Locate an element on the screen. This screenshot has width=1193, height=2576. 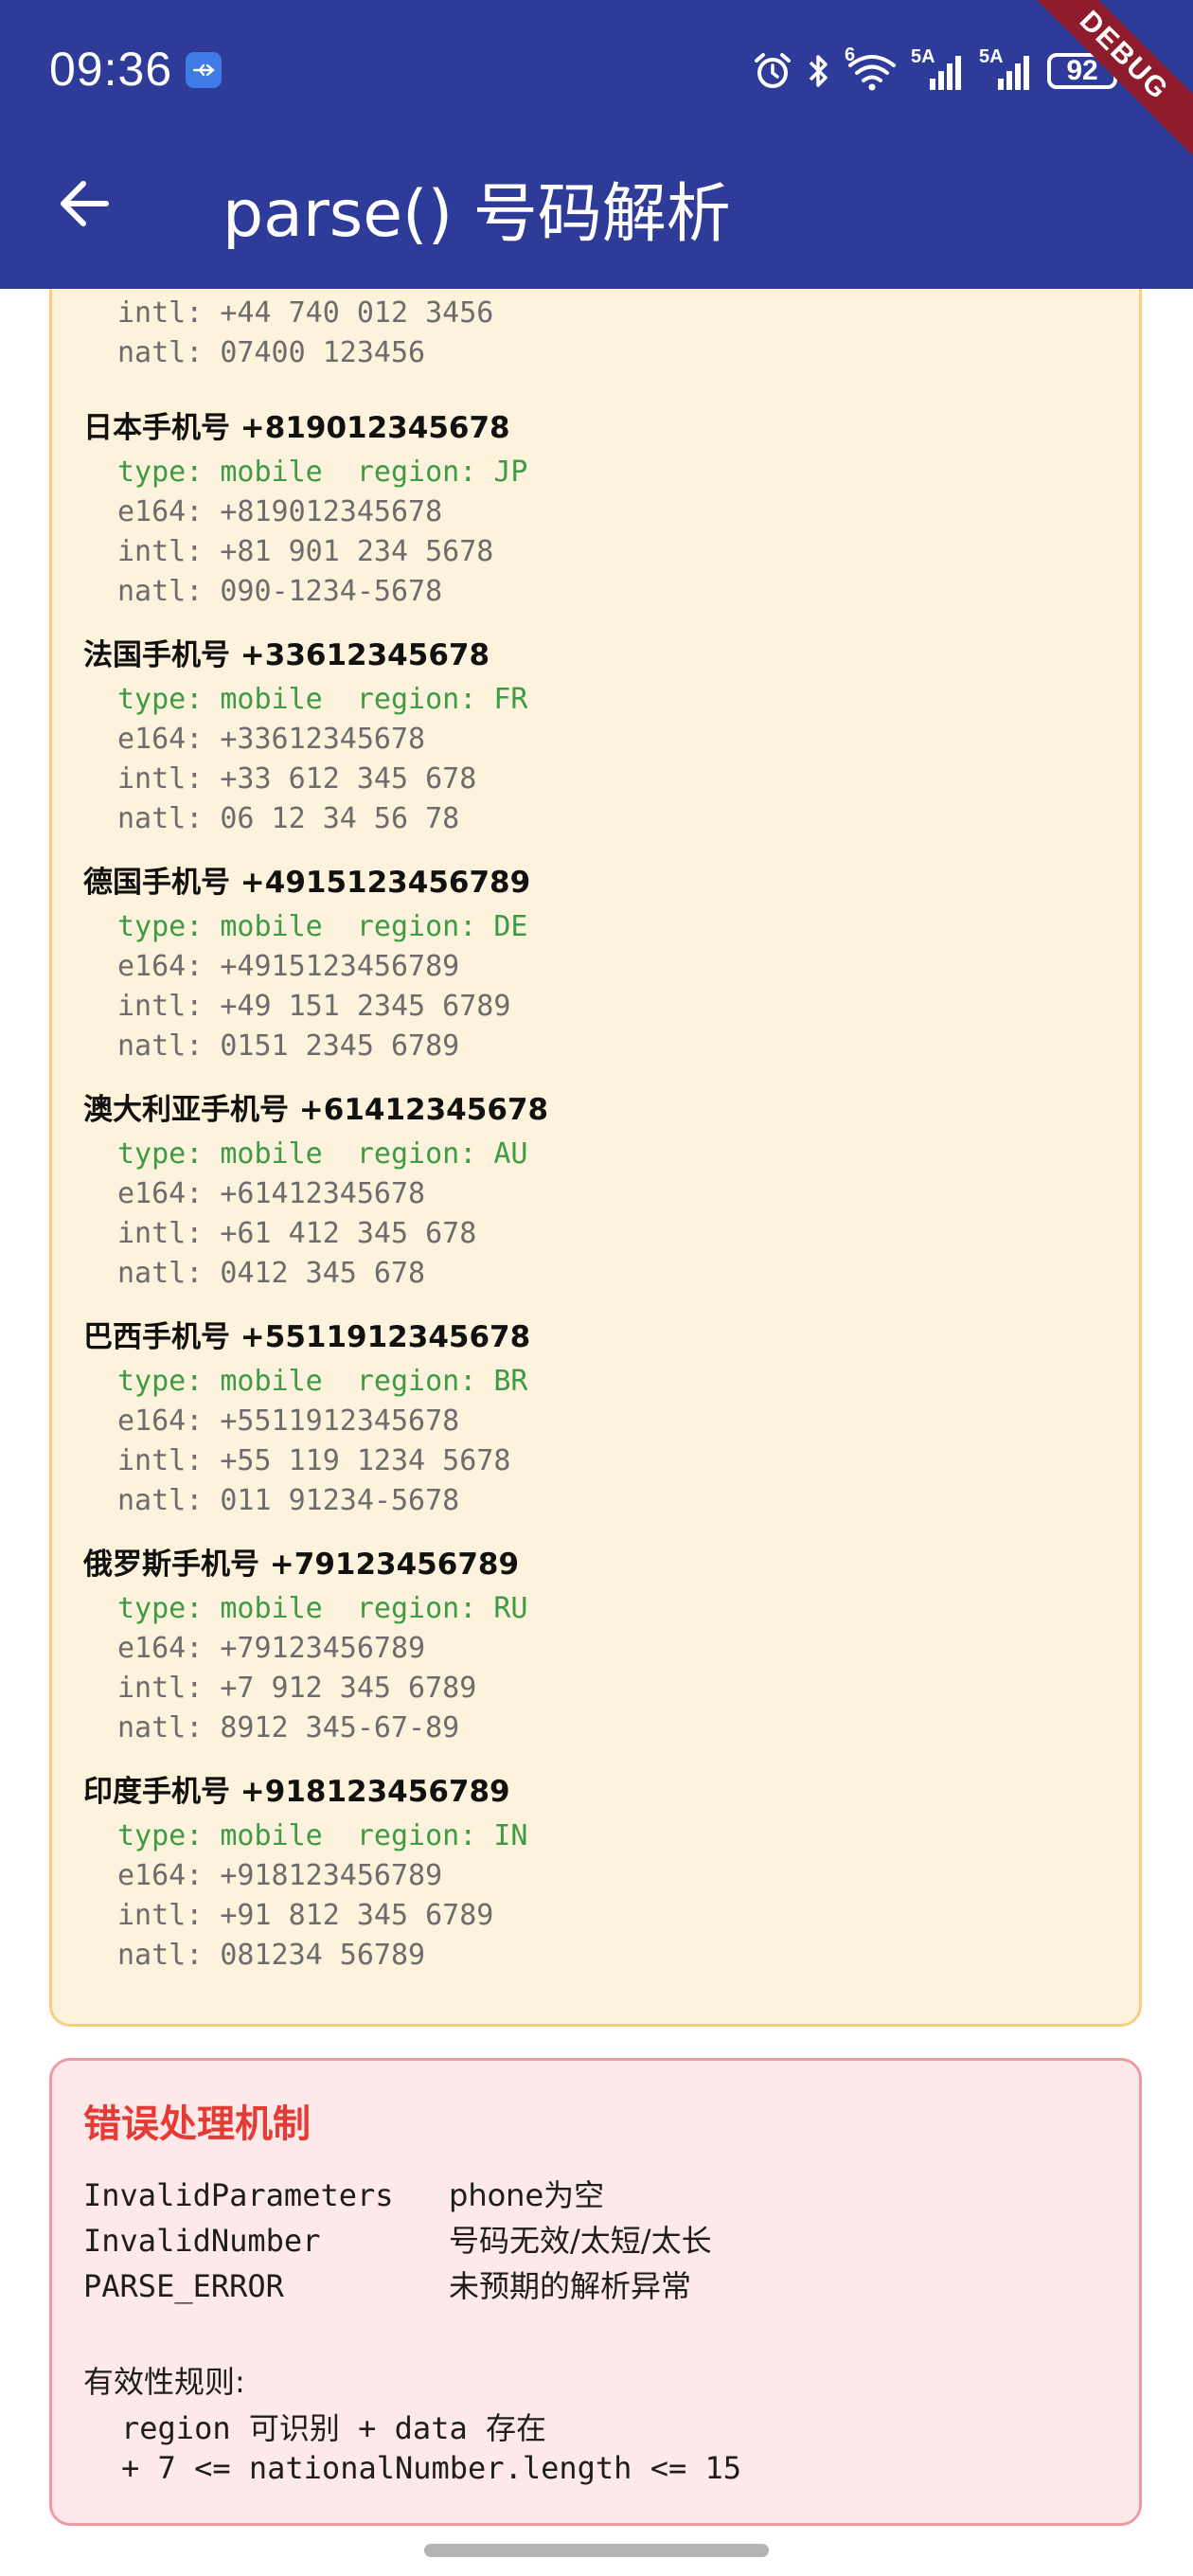
entry-natl: natl: 0412 345 678 is located at coordinates (271, 1273).